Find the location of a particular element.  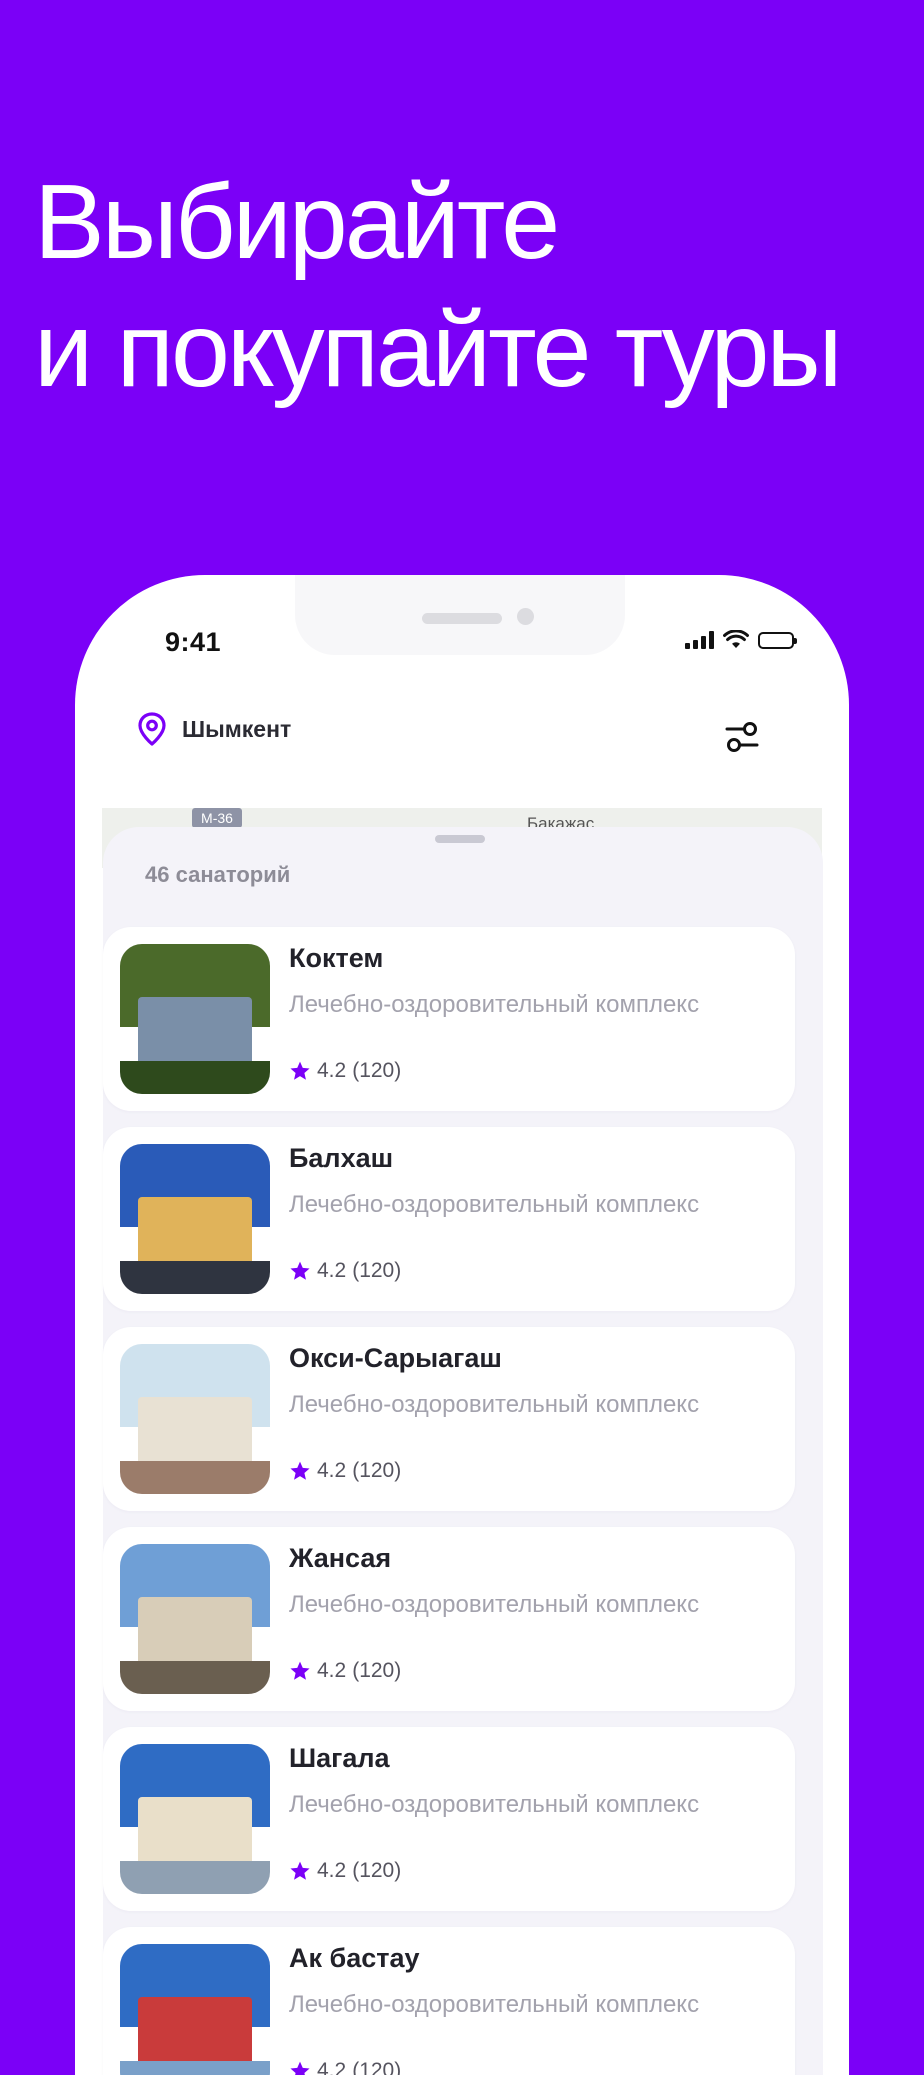

filter-button is located at coordinates (742, 737).